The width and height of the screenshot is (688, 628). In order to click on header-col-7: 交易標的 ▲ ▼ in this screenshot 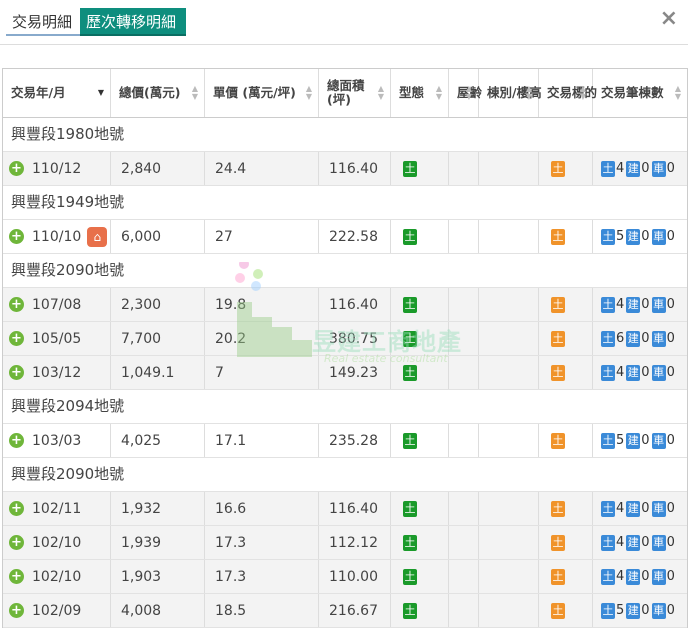, I will do `click(568, 93)`.